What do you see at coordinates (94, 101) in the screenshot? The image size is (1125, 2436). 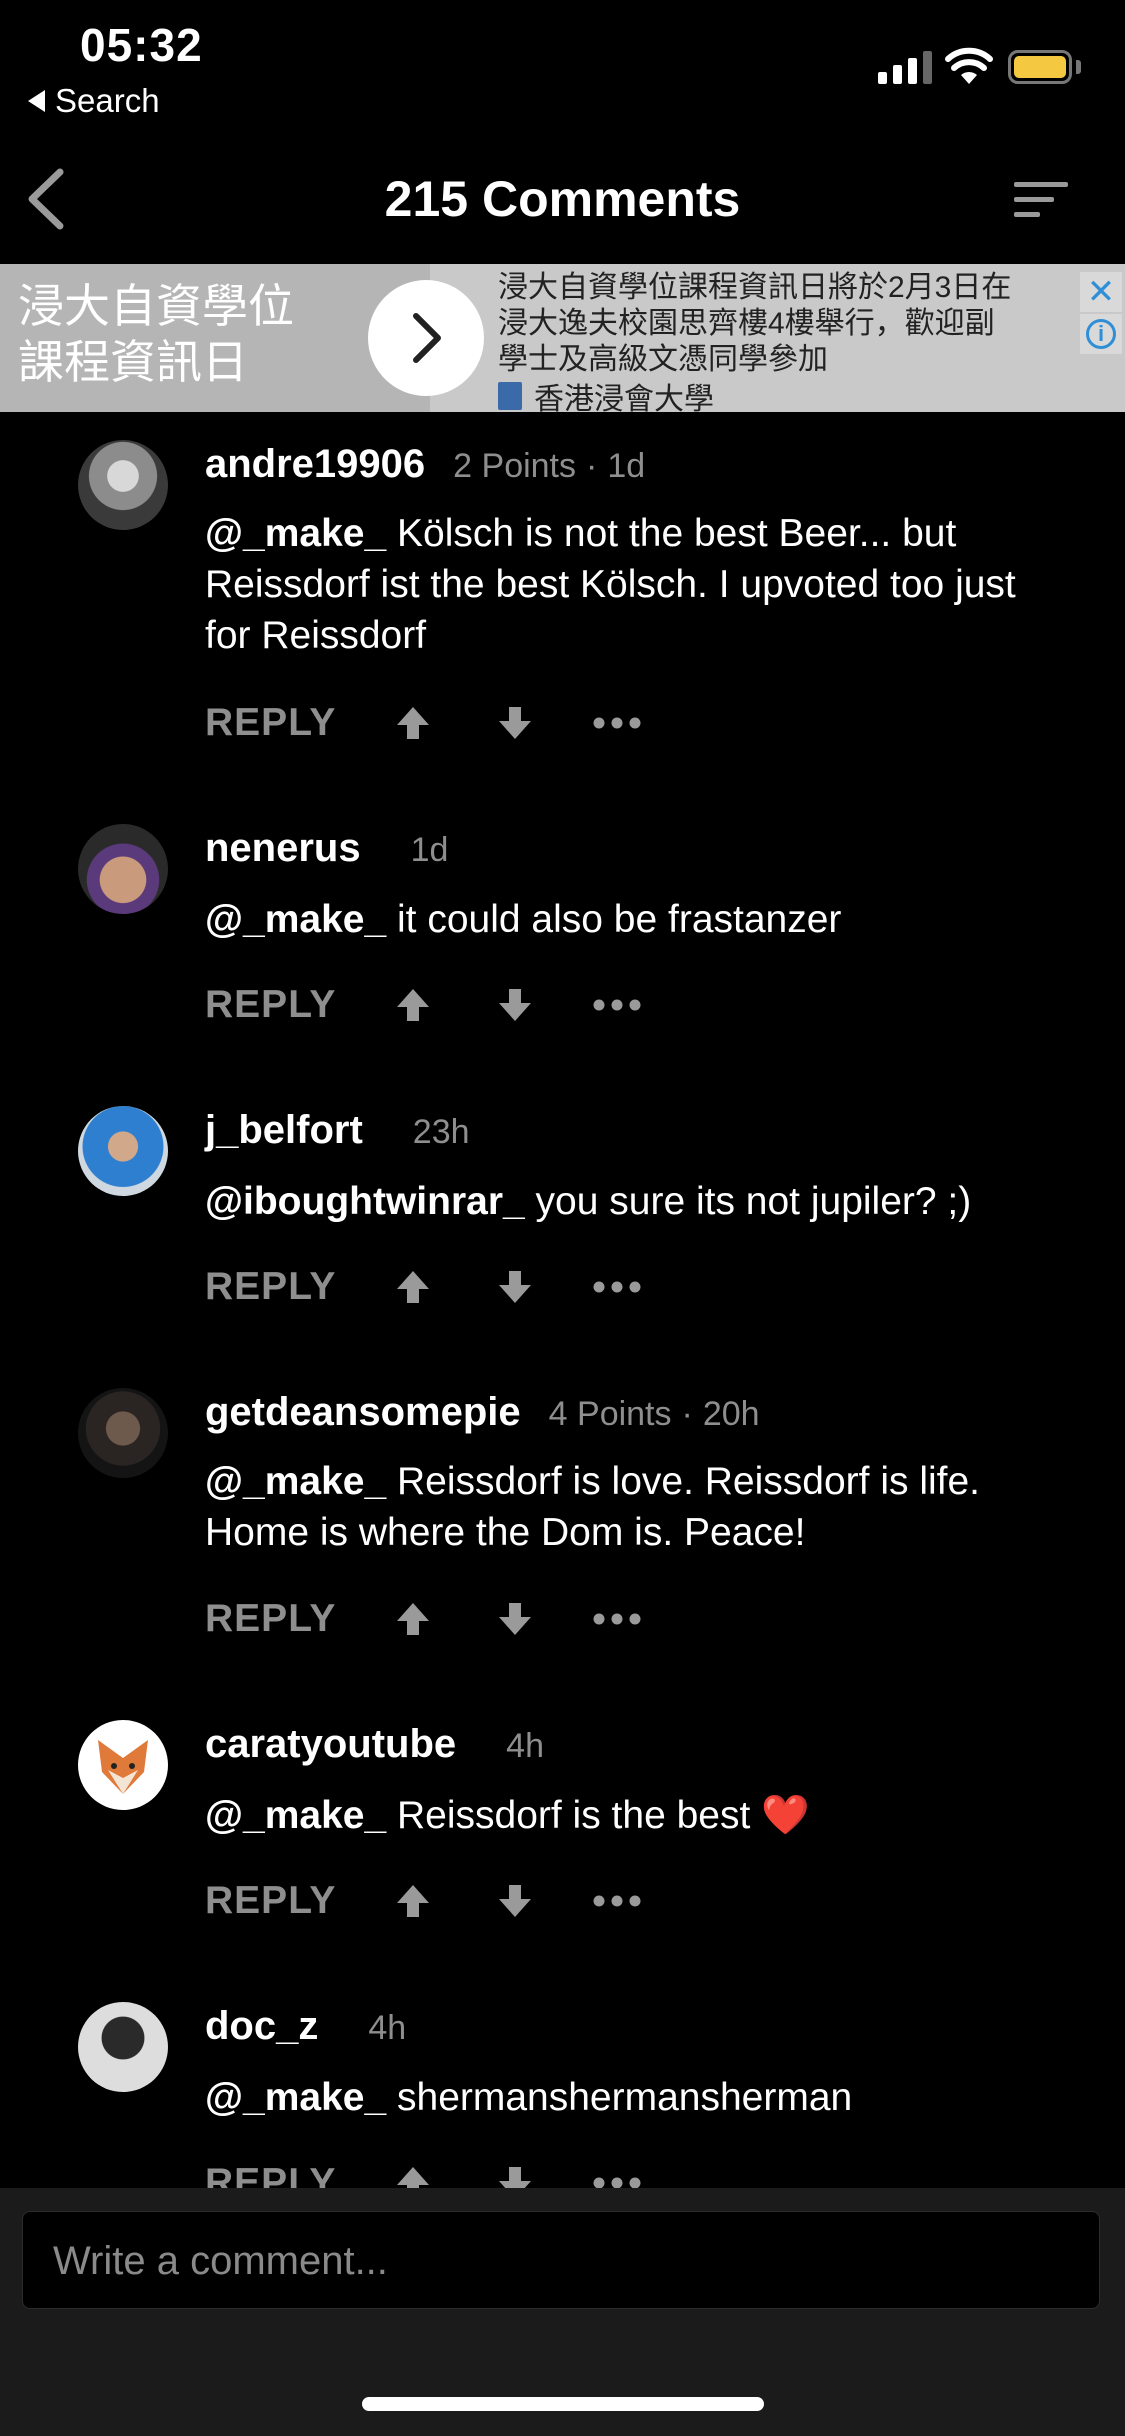 I see `back-to-search-link: Search` at bounding box center [94, 101].